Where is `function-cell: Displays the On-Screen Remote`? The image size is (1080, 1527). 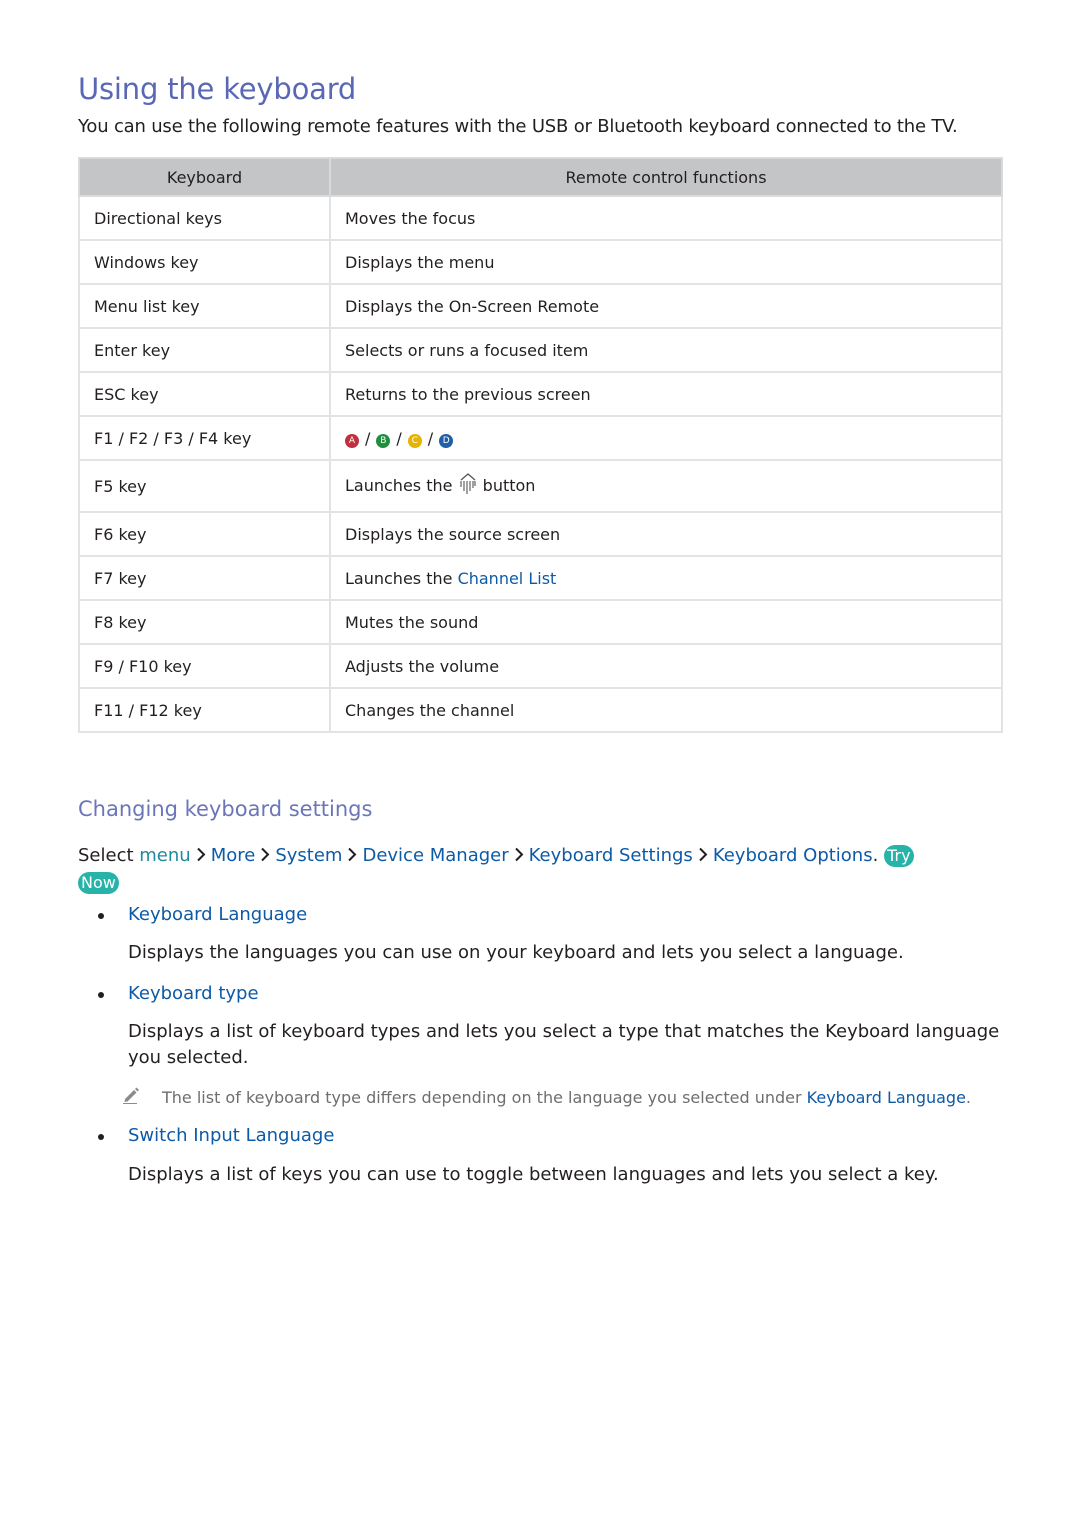
function-cell: Displays the On-Screen Remote is located at coordinates (666, 306).